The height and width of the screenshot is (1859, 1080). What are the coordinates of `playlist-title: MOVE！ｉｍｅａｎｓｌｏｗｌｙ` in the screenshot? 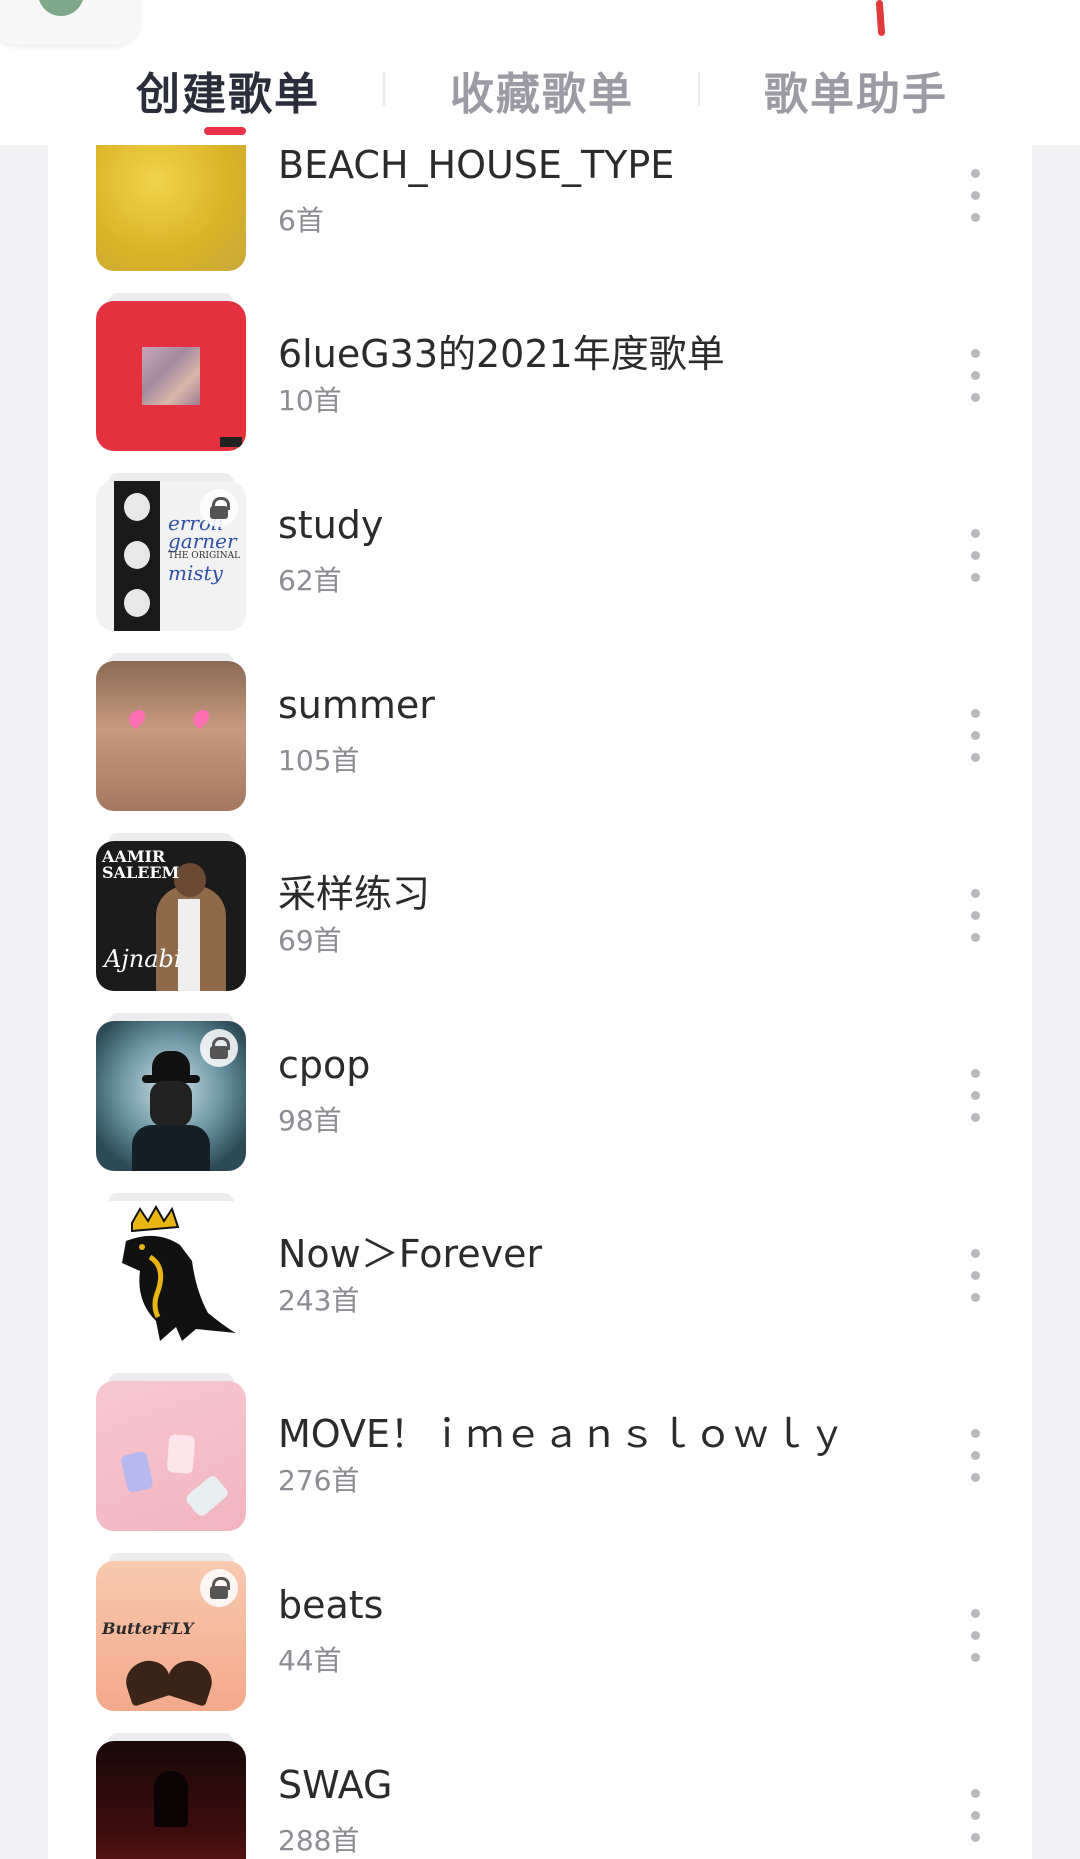 It's located at (562, 1434).